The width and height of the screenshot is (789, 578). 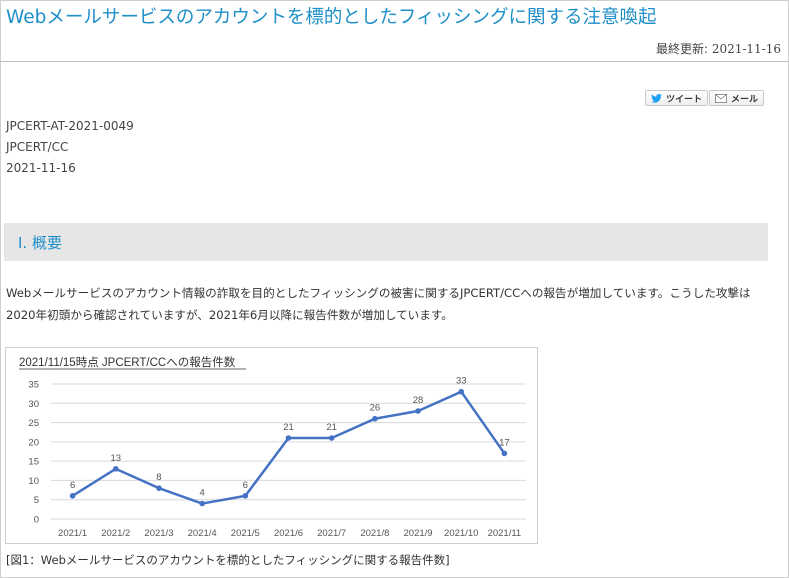 I want to click on series-line, so click(x=288, y=447).